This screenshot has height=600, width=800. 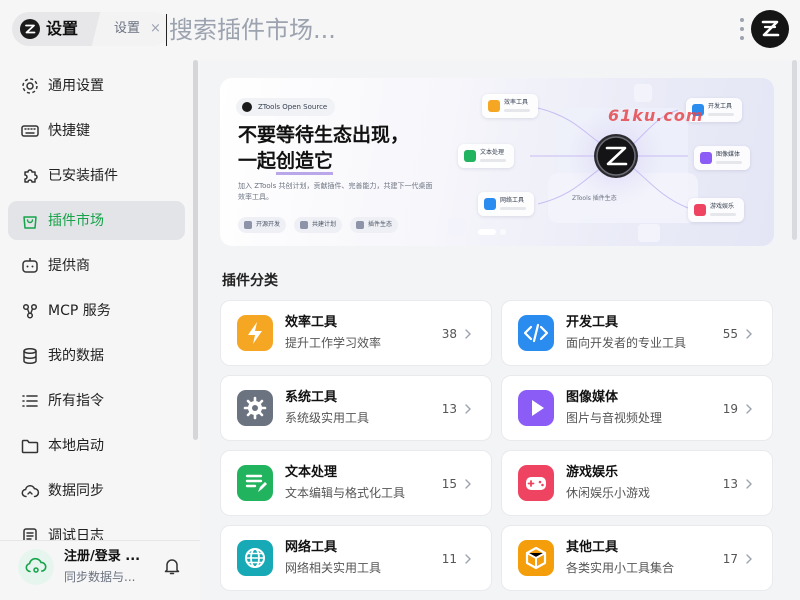 What do you see at coordinates (794, 150) in the screenshot?
I see `main-scrollbar` at bounding box center [794, 150].